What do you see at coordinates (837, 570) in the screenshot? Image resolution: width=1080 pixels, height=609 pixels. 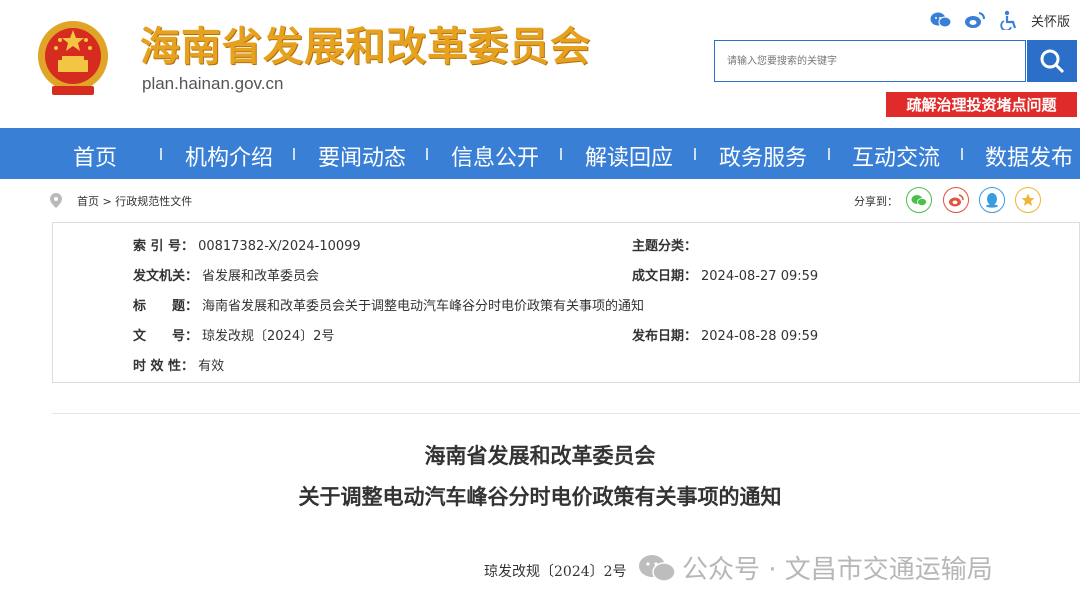 I see `watermark-text: 公众号 · 文昌市交通运输局` at bounding box center [837, 570].